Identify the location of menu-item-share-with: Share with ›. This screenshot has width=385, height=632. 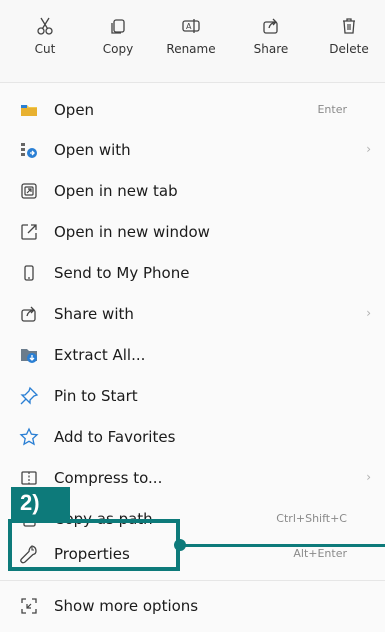
(192, 314).